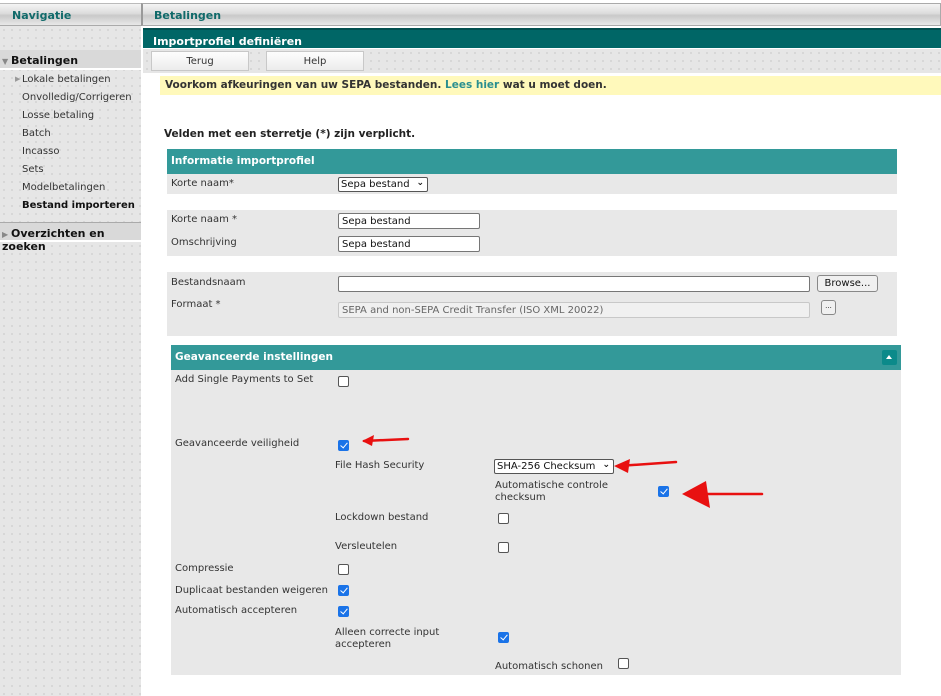  I want to click on auto-accept-label: Automatisch accepteren, so click(236, 610).